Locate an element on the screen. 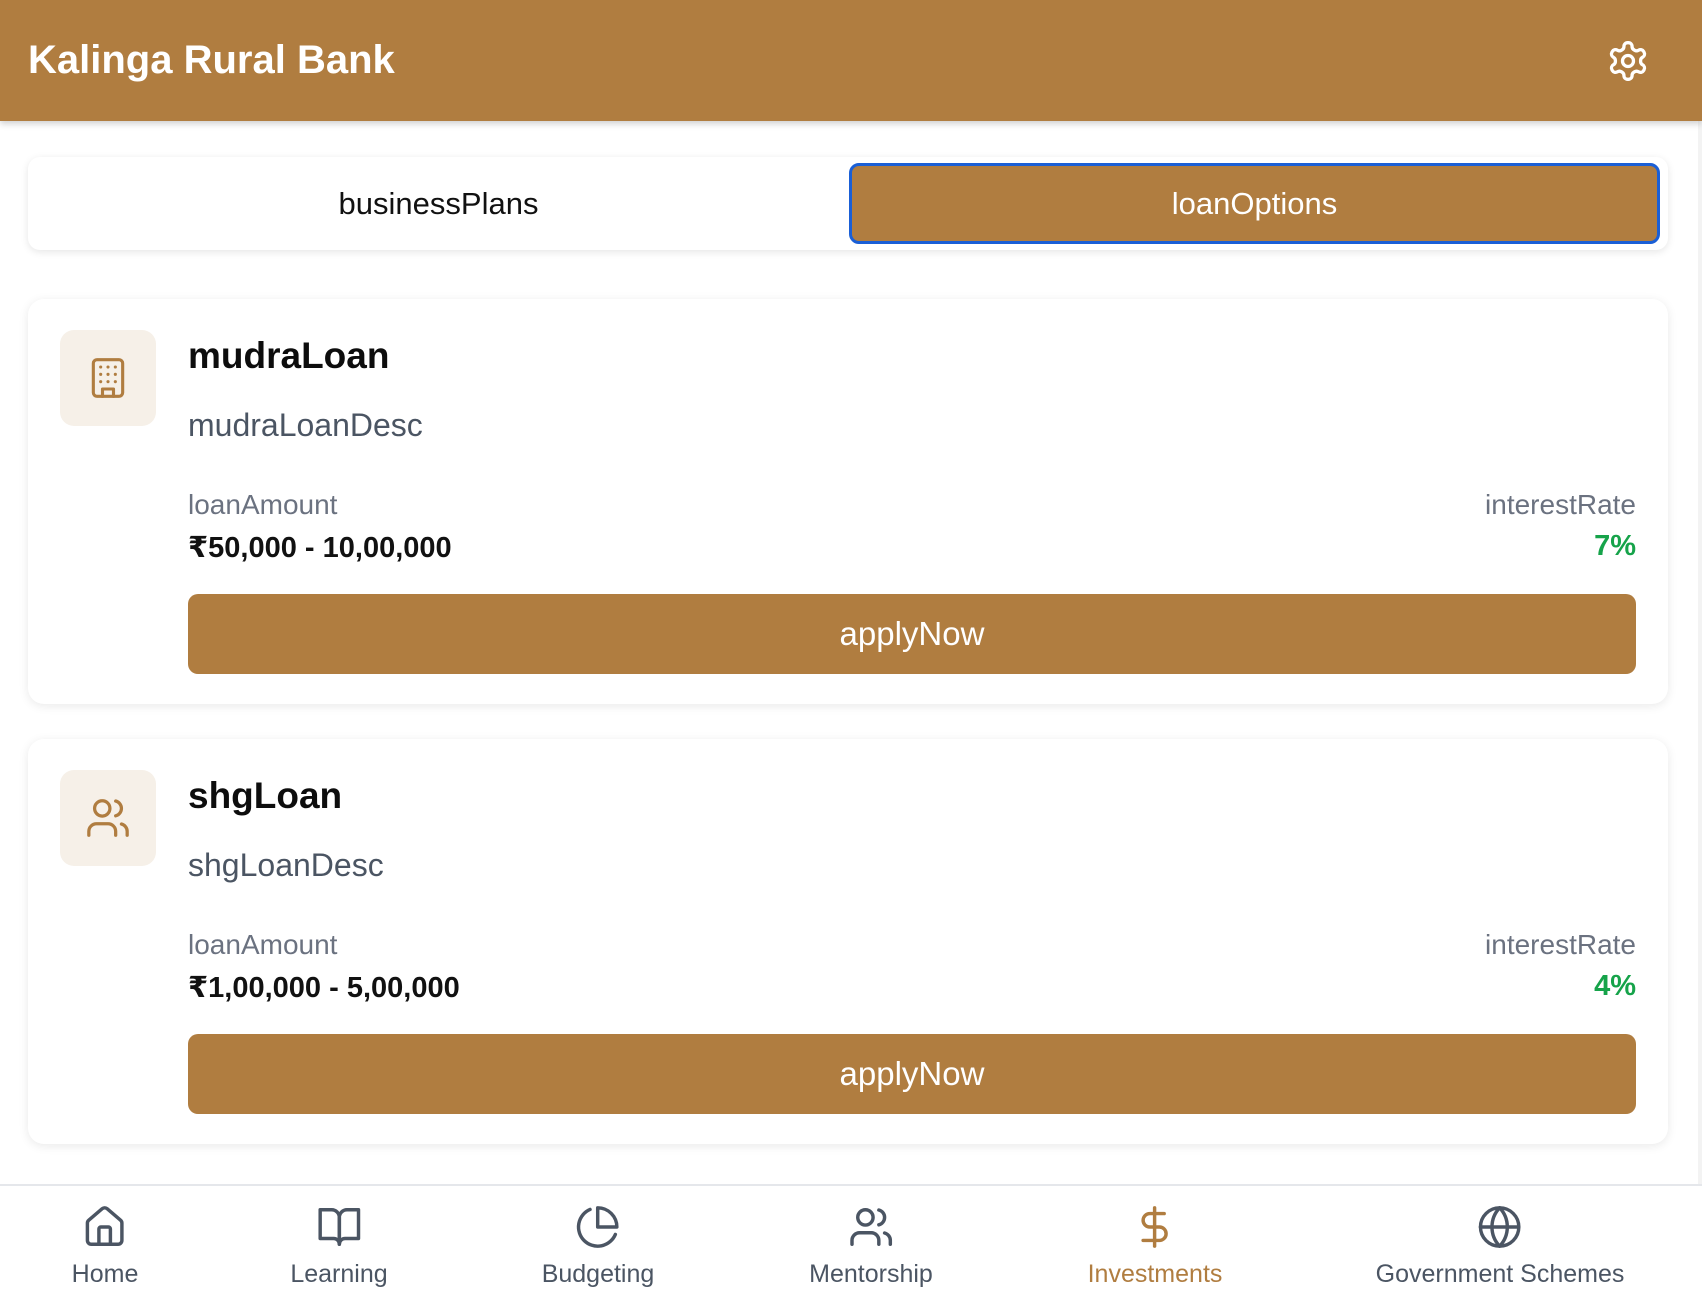  nav-item-investments: Investments is located at coordinates (1155, 1250).